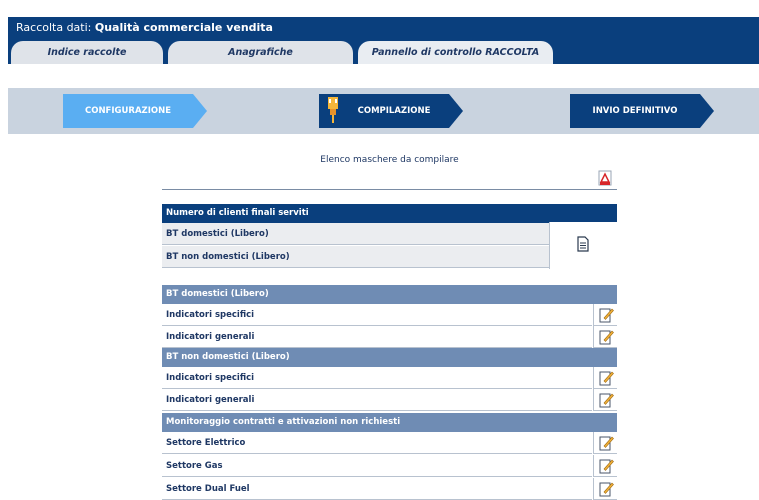 The height and width of the screenshot is (500, 759). Describe the element at coordinates (377, 443) in the screenshot. I see `list-item: Settore Elettrico` at that location.